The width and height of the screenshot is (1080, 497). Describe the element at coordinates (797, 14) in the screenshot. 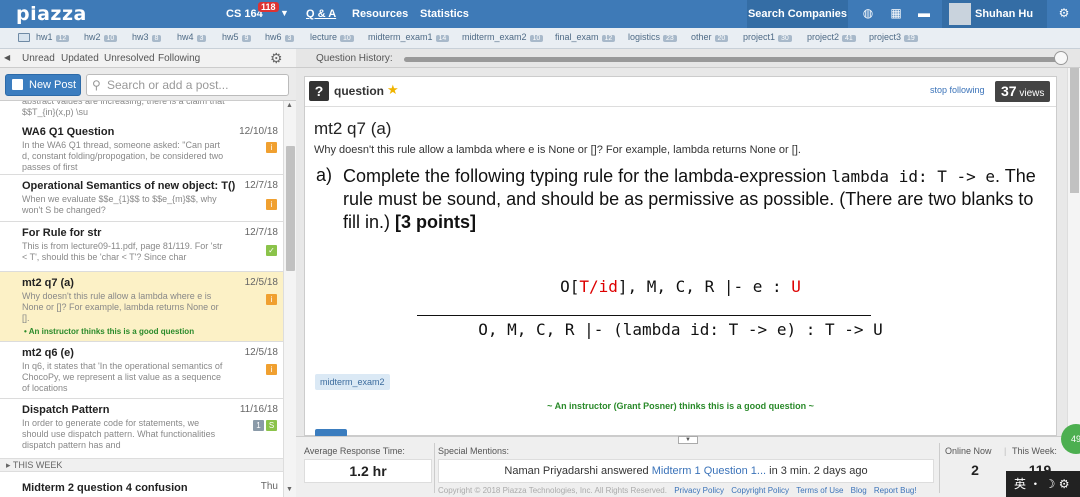

I see `search-companies-button: Search Companies` at that location.